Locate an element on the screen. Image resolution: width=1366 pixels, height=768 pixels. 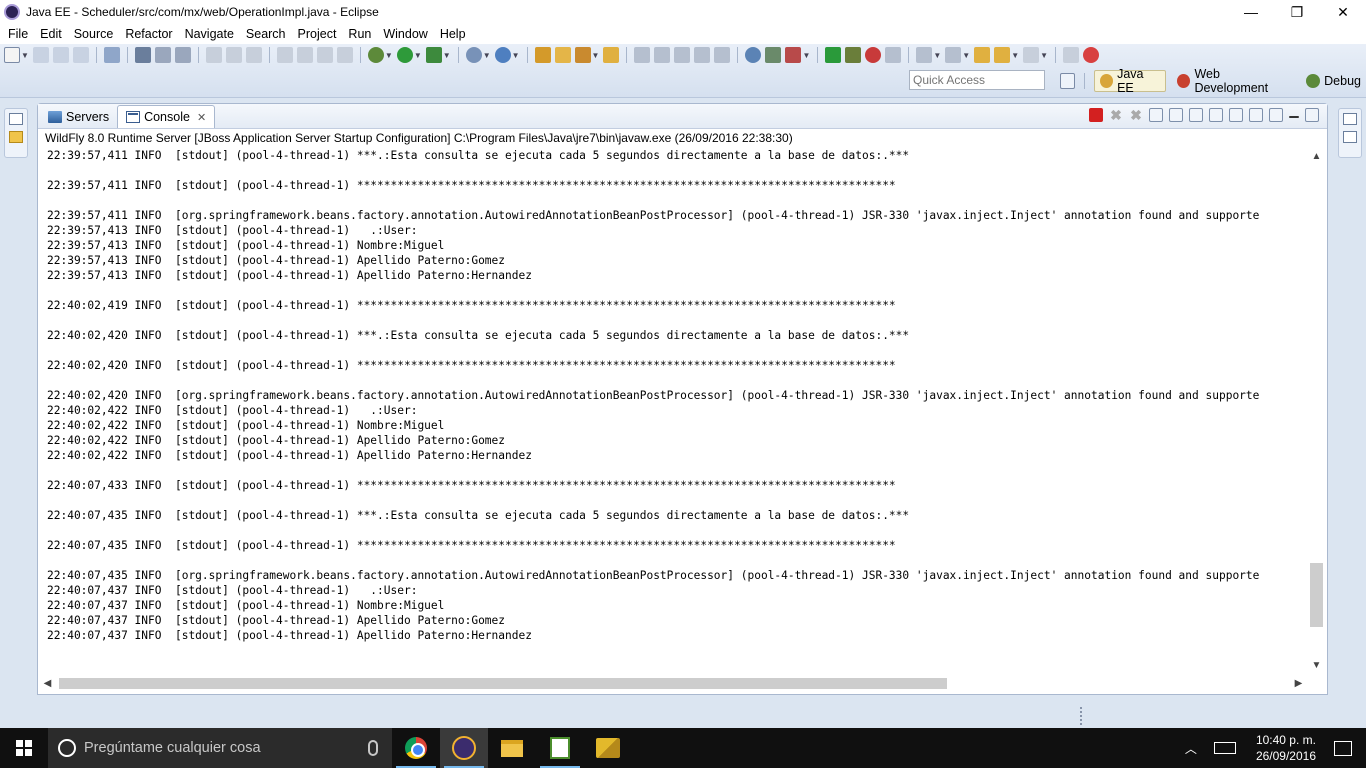
open-resource-icon is located at coordinates (611, 55).